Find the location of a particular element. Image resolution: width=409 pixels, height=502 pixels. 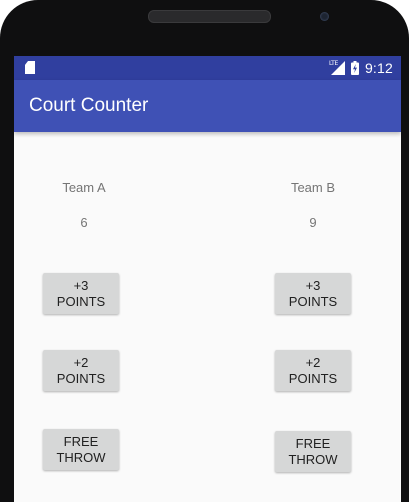

status-clock: 9:12 is located at coordinates (378, 68).